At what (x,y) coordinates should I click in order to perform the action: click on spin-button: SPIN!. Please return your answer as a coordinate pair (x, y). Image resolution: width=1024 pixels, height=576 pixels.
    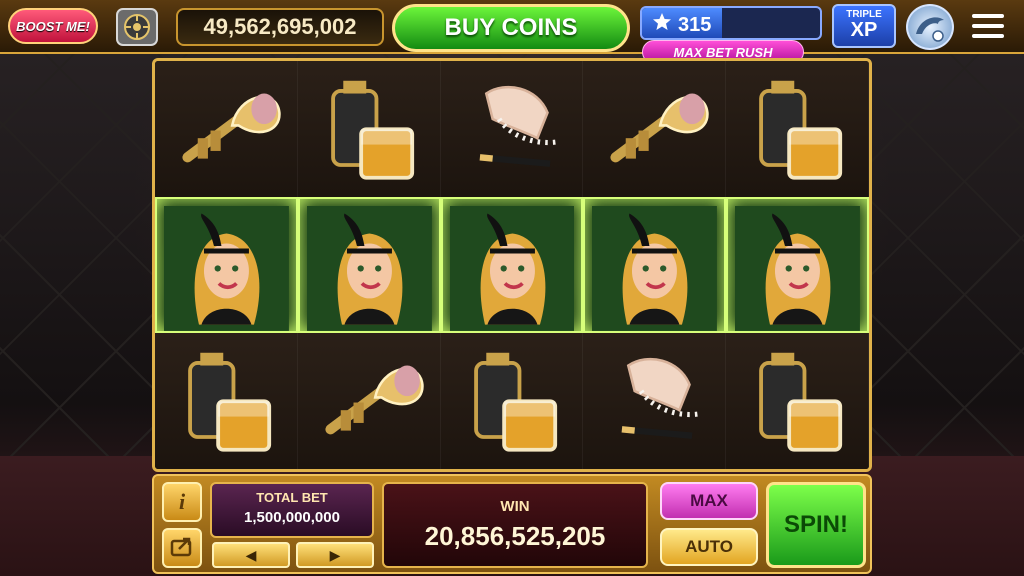
    Looking at the image, I should click on (816, 525).